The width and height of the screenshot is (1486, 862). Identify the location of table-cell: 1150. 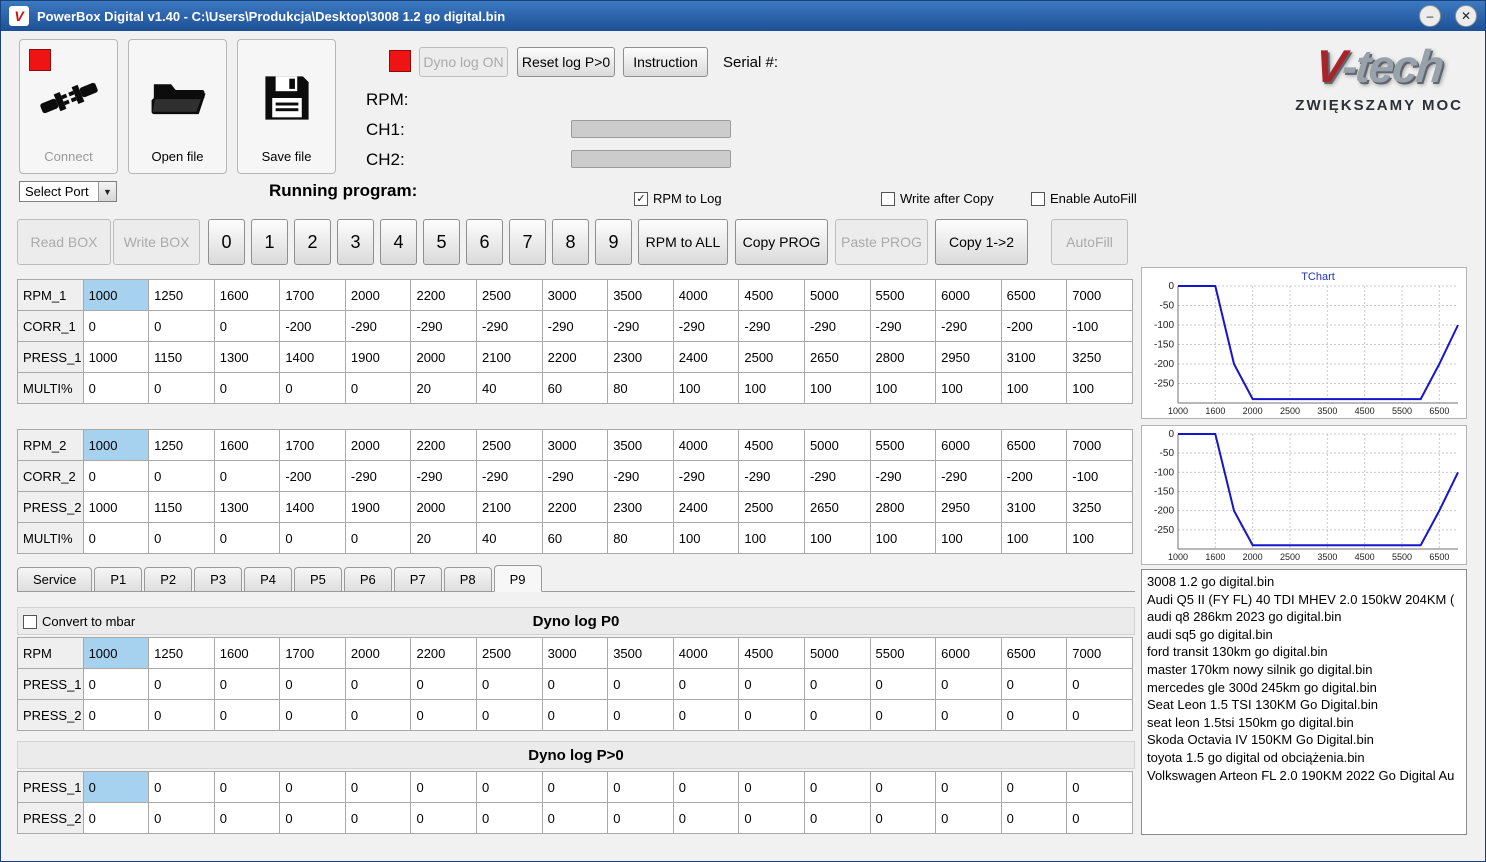
(181, 357).